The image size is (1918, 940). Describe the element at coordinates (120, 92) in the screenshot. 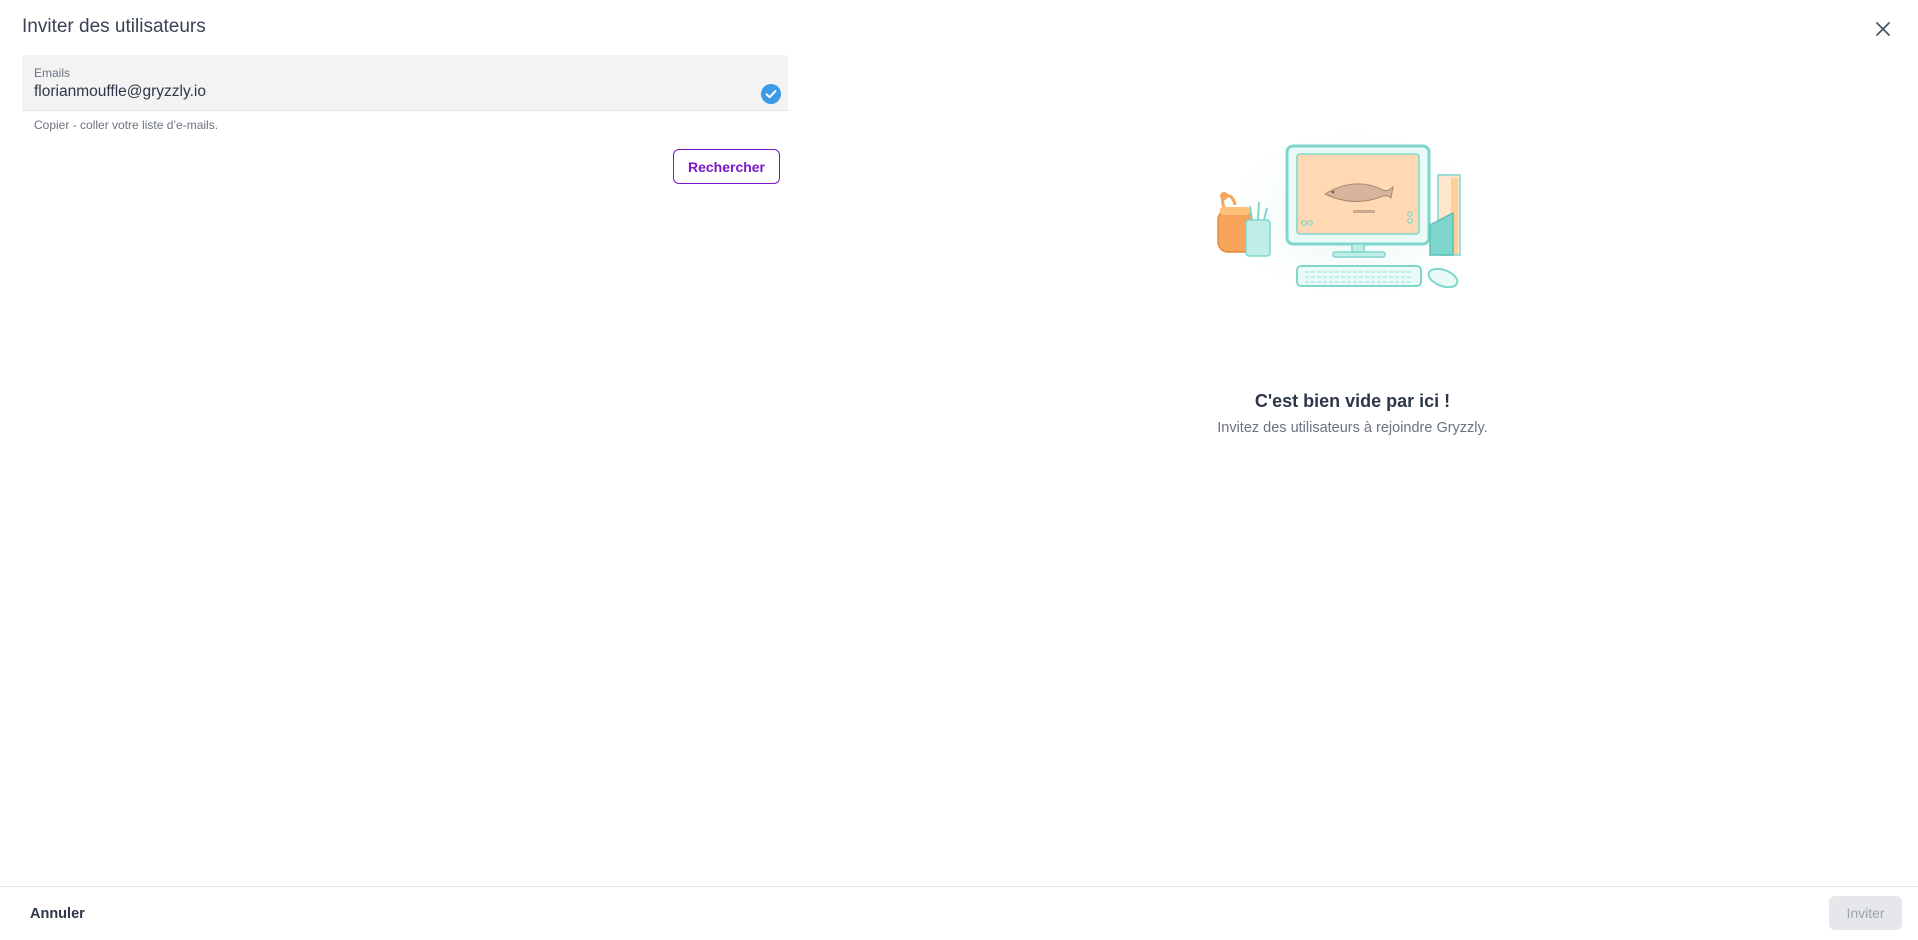

I see `email-field-value: florianmouffle@gryzzly.io` at that location.